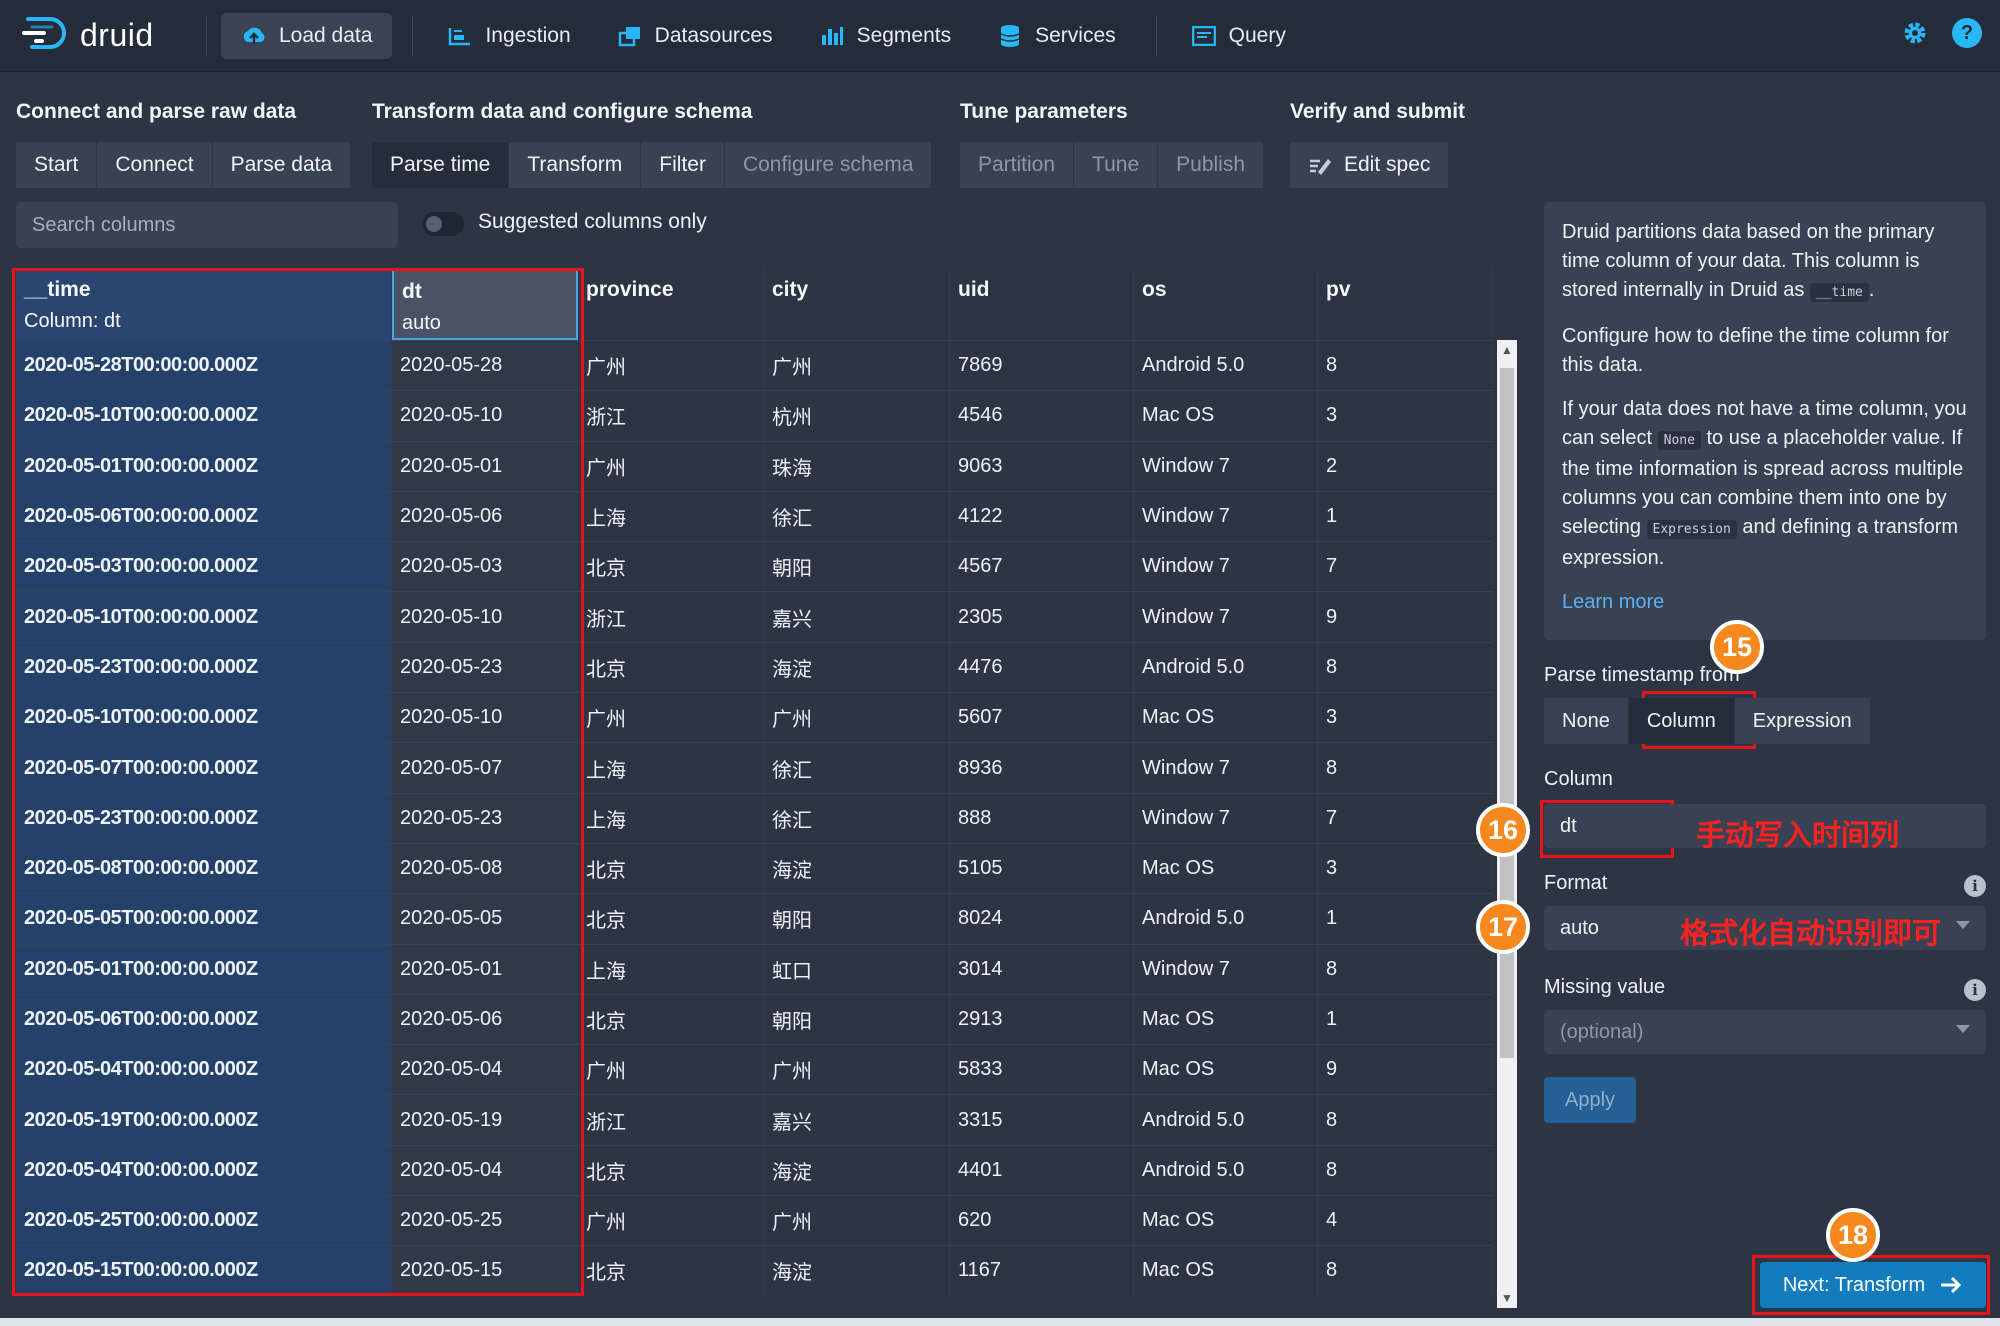  Describe the element at coordinates (671, 466) in the screenshot. I see `cell-province: 广州` at that location.